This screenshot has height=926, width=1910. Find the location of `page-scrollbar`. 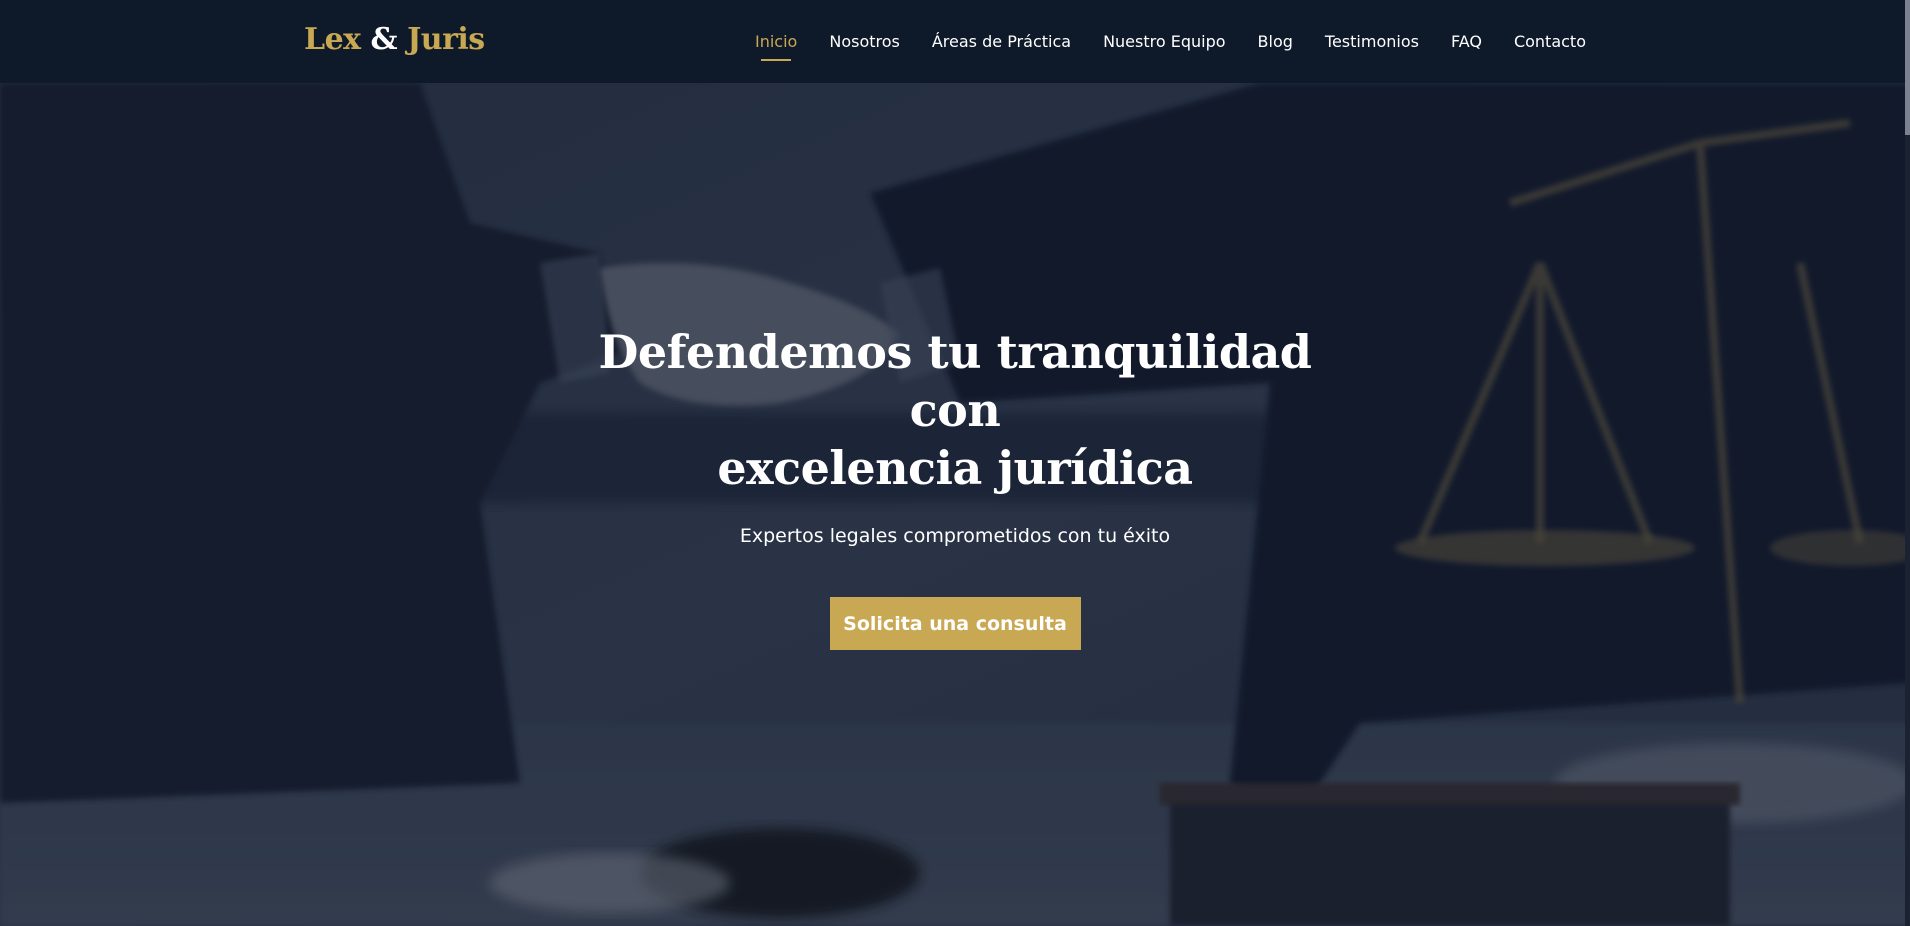

page-scrollbar is located at coordinates (1907, 463).